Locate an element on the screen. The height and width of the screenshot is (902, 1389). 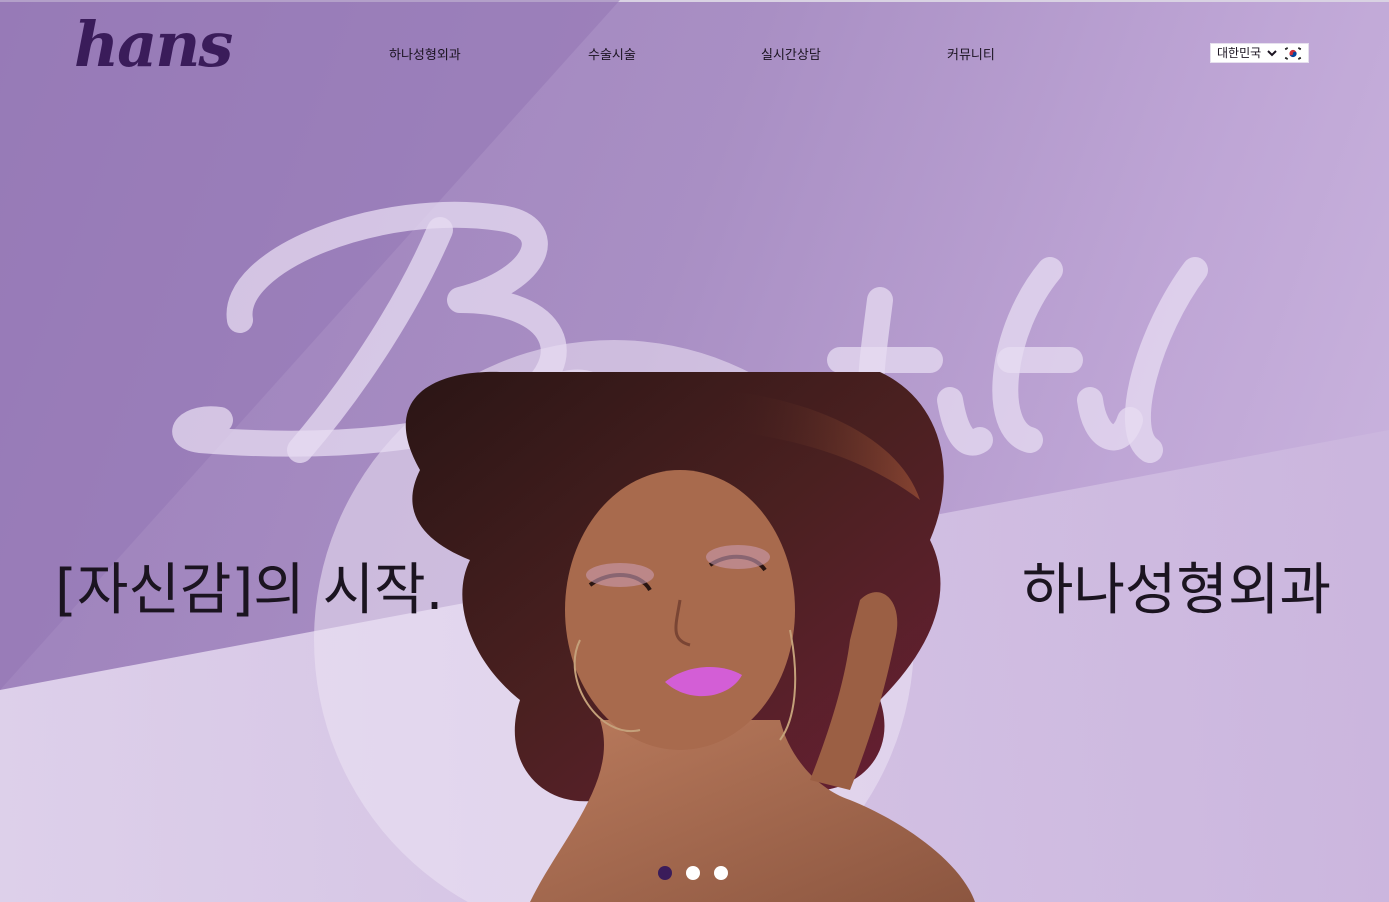
korea-flag-icon is located at coordinates (1293, 53).